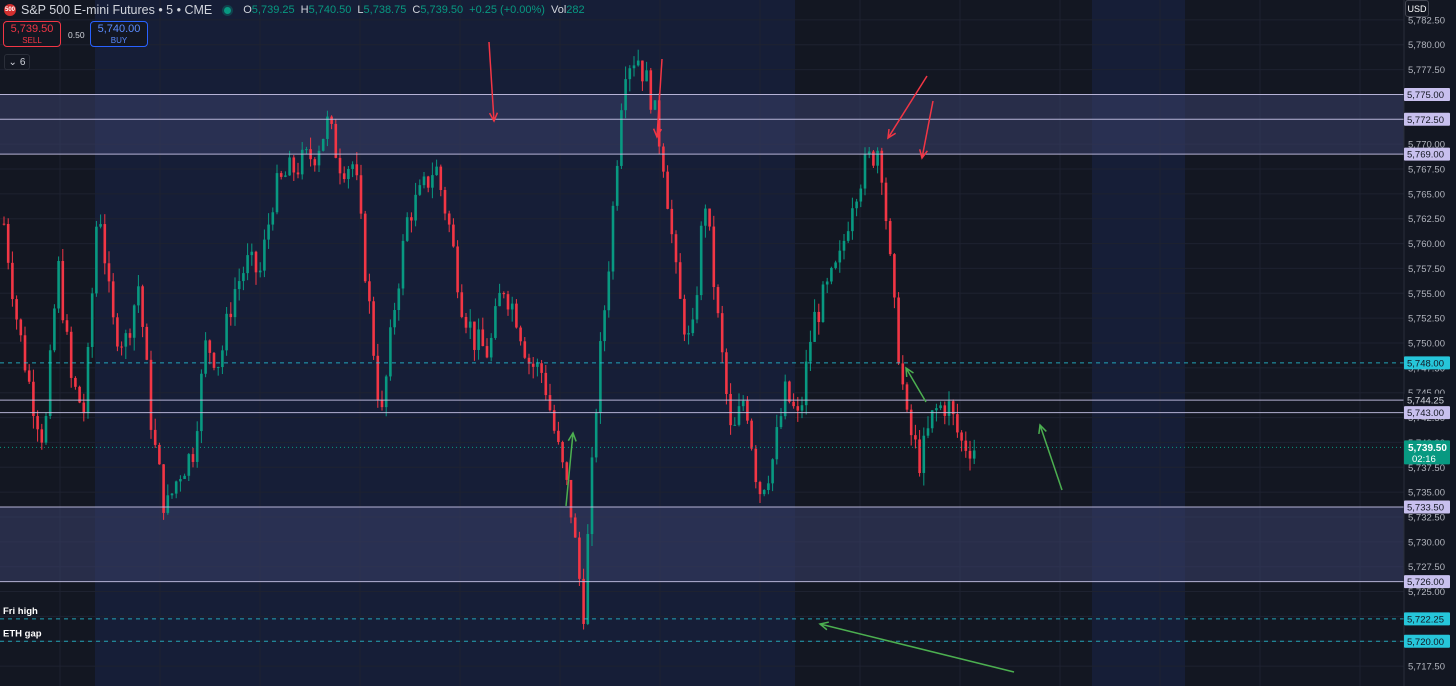 This screenshot has width=1456, height=686. Describe the element at coordinates (1425, 120) in the screenshot. I see `level-tag-label: 5,772.50` at that location.